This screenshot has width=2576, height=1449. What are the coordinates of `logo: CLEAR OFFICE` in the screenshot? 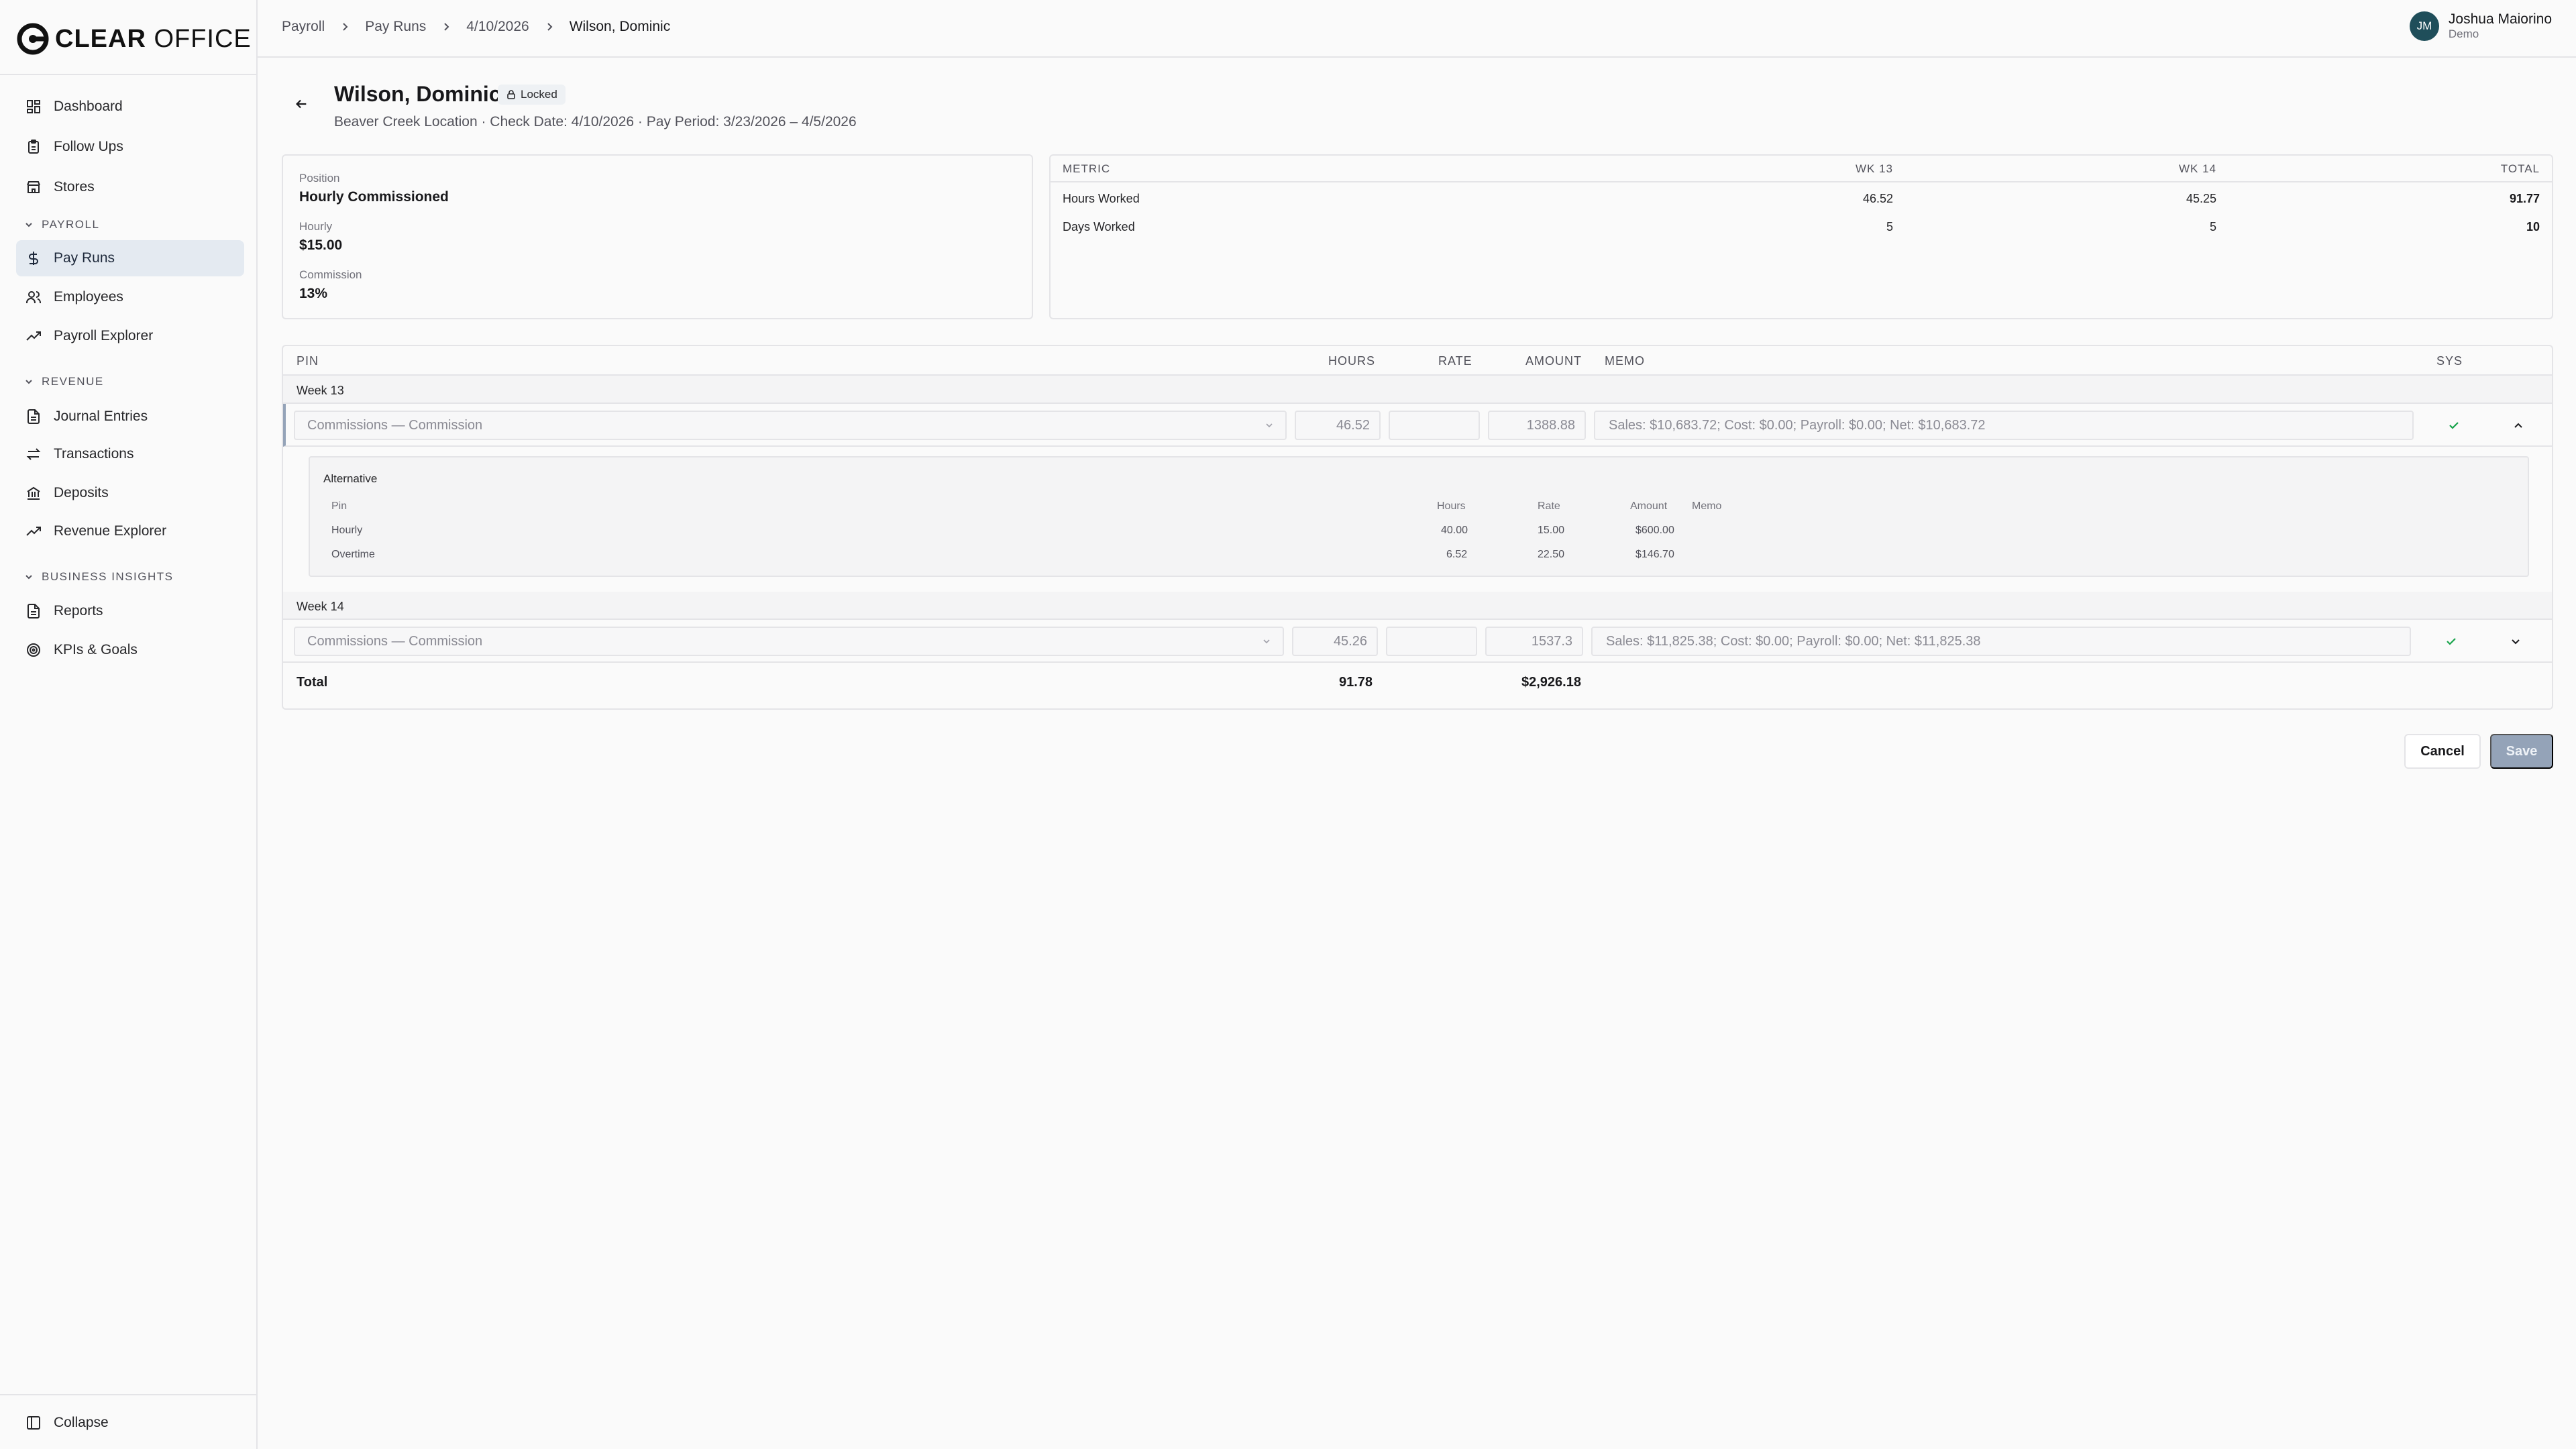 It's located at (134, 39).